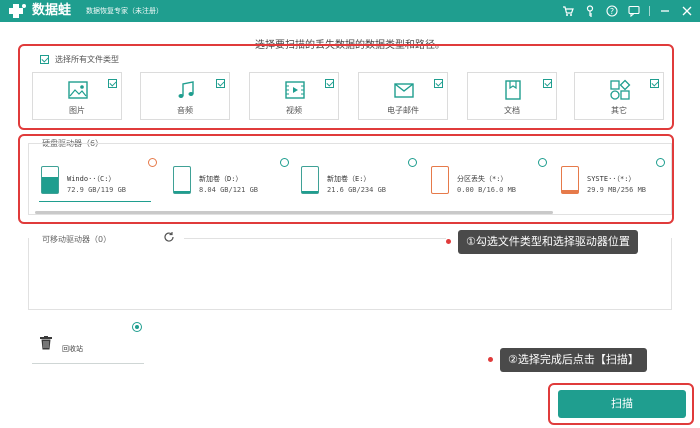  What do you see at coordinates (44, 59) in the screenshot?
I see `select-all-checkbox` at bounding box center [44, 59].